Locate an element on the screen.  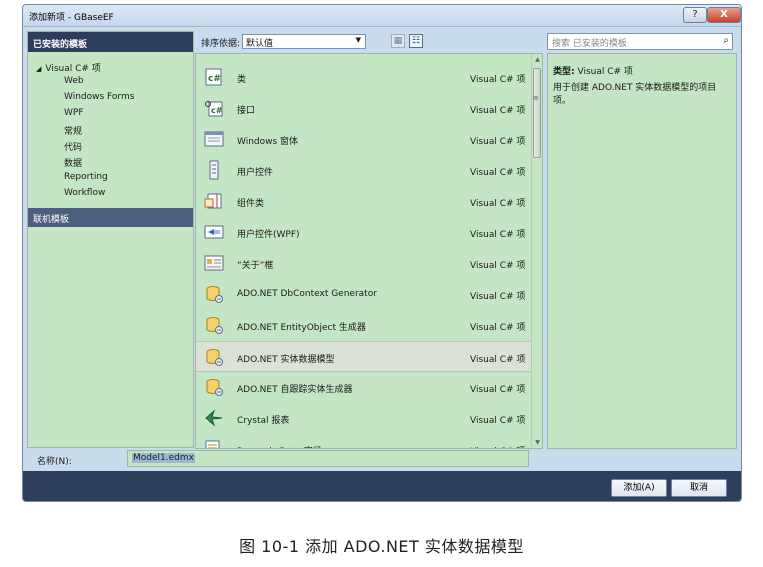
search-icon: ⌕ is located at coordinates (726, 40).